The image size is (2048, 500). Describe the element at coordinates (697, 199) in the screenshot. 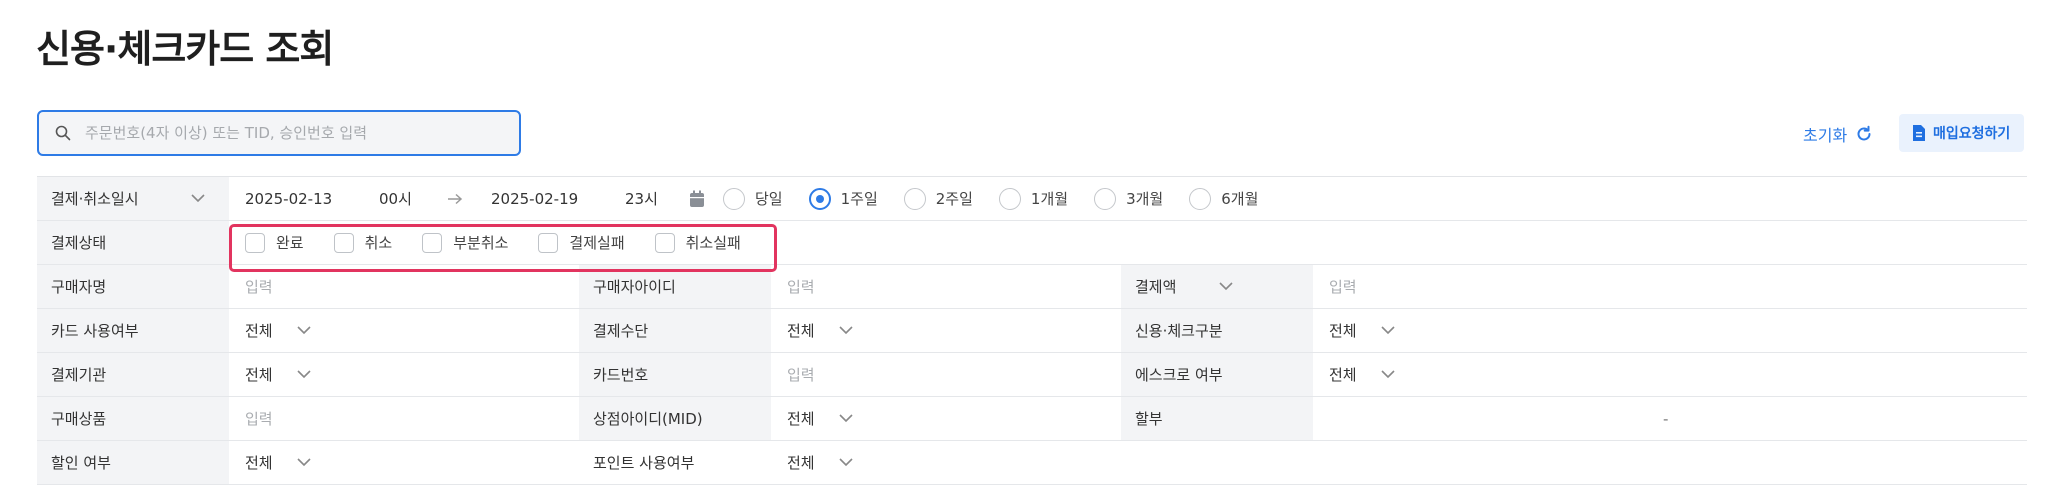

I see `calendar-icon` at that location.